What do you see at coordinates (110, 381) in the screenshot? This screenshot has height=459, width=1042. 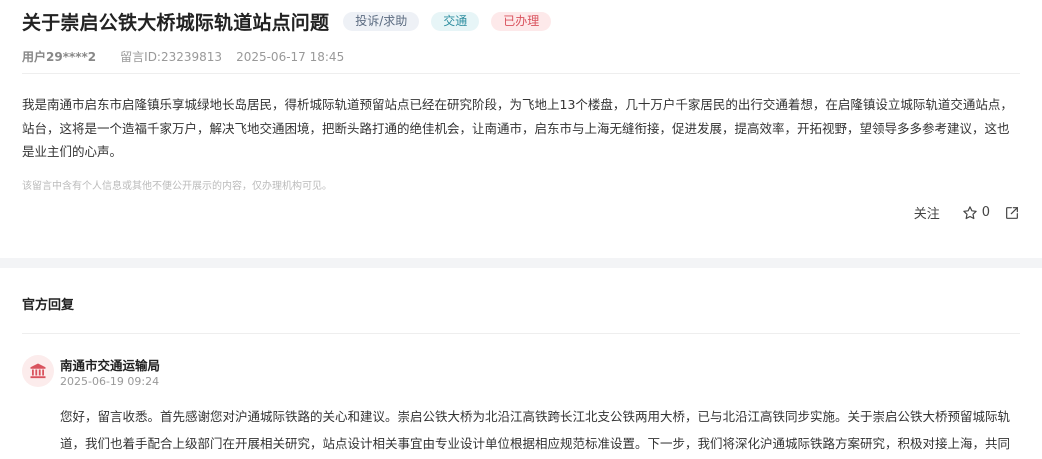 I see `reply-datetime: 2025-06-19 09:24` at bounding box center [110, 381].